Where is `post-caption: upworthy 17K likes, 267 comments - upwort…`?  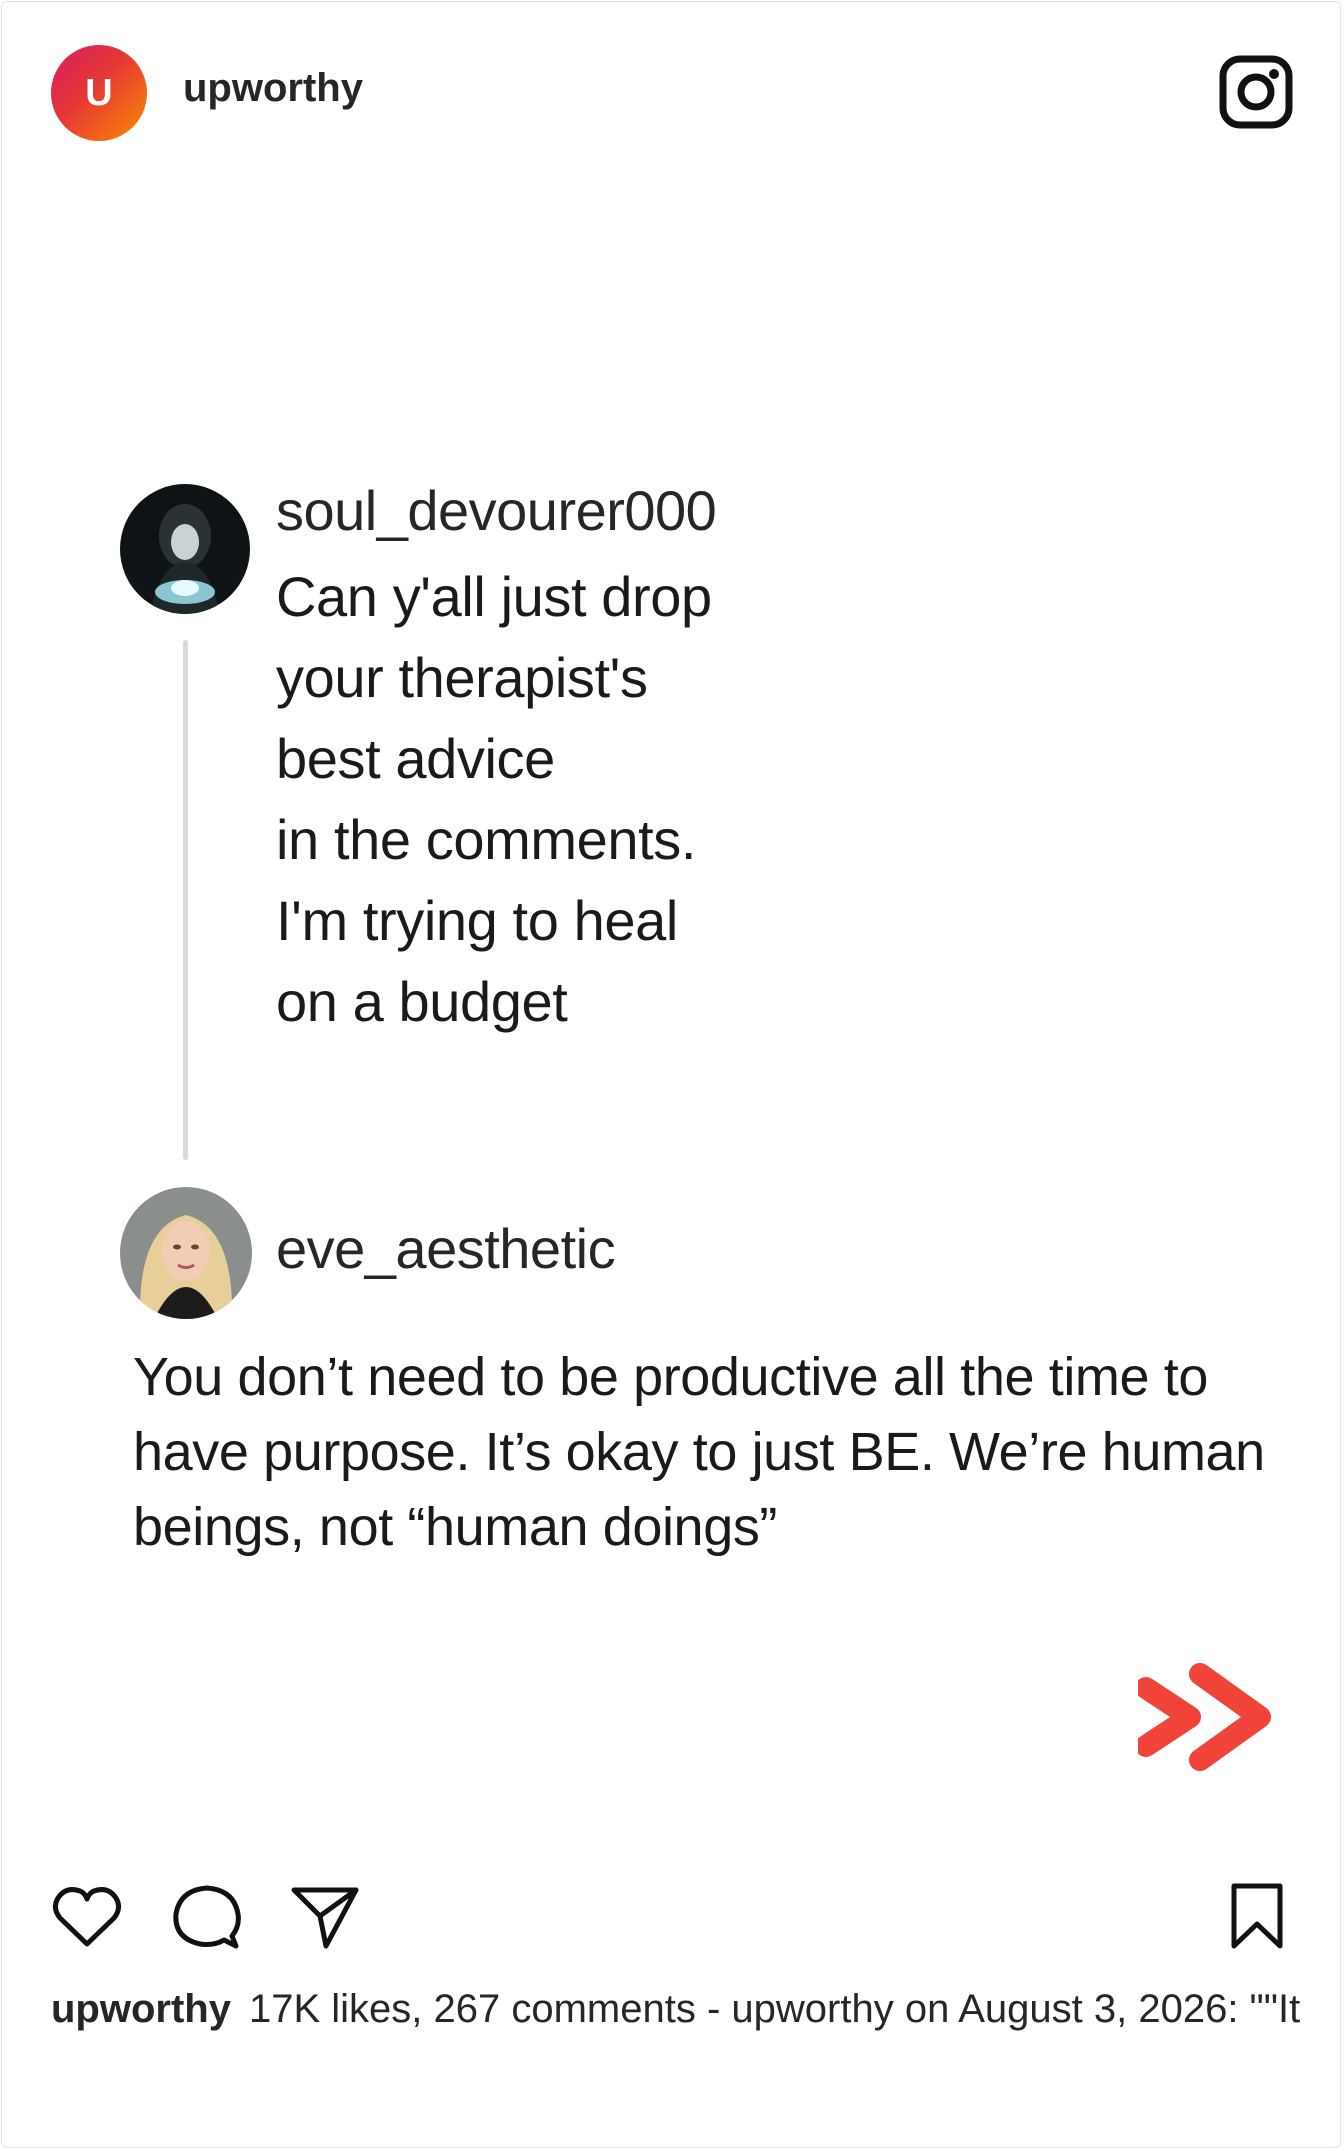
post-caption: upworthy 17K likes, 267 comments - upwort… is located at coordinates (681, 2009).